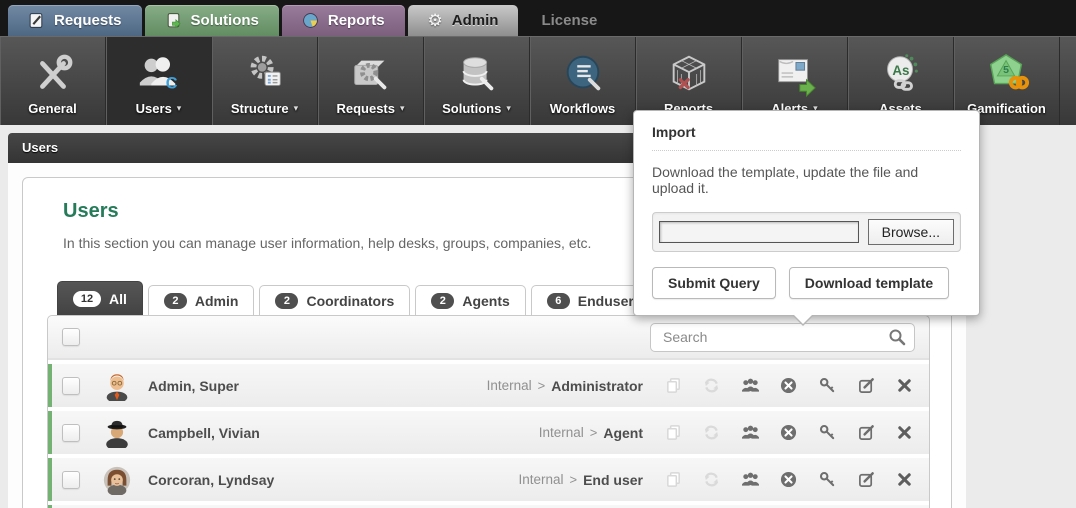 This screenshot has height=508, width=1076. Describe the element at coordinates (477, 73) in the screenshot. I see `solutions-admin-icon` at that location.